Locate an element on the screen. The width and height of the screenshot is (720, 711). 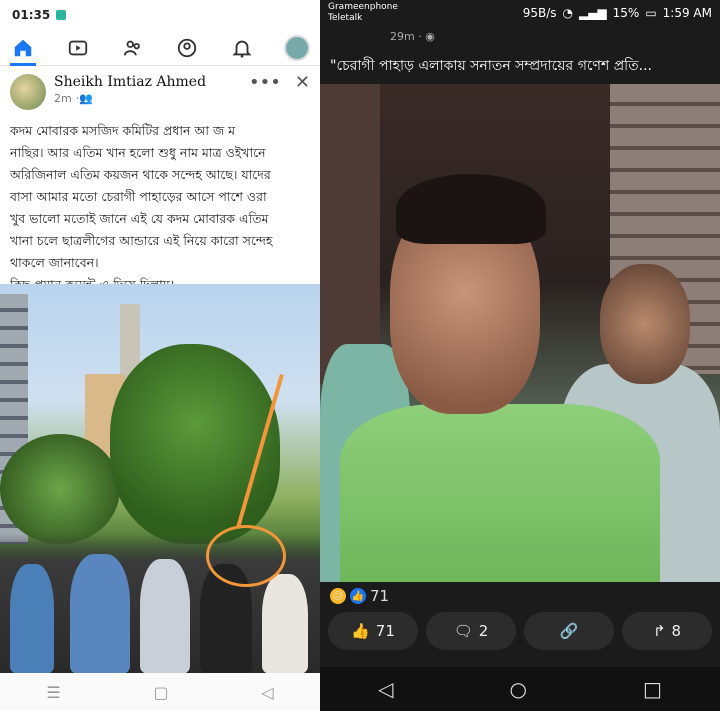
status-bar: 01:35 4G ▂▄▆ 76 is located at coordinates (160, 15).